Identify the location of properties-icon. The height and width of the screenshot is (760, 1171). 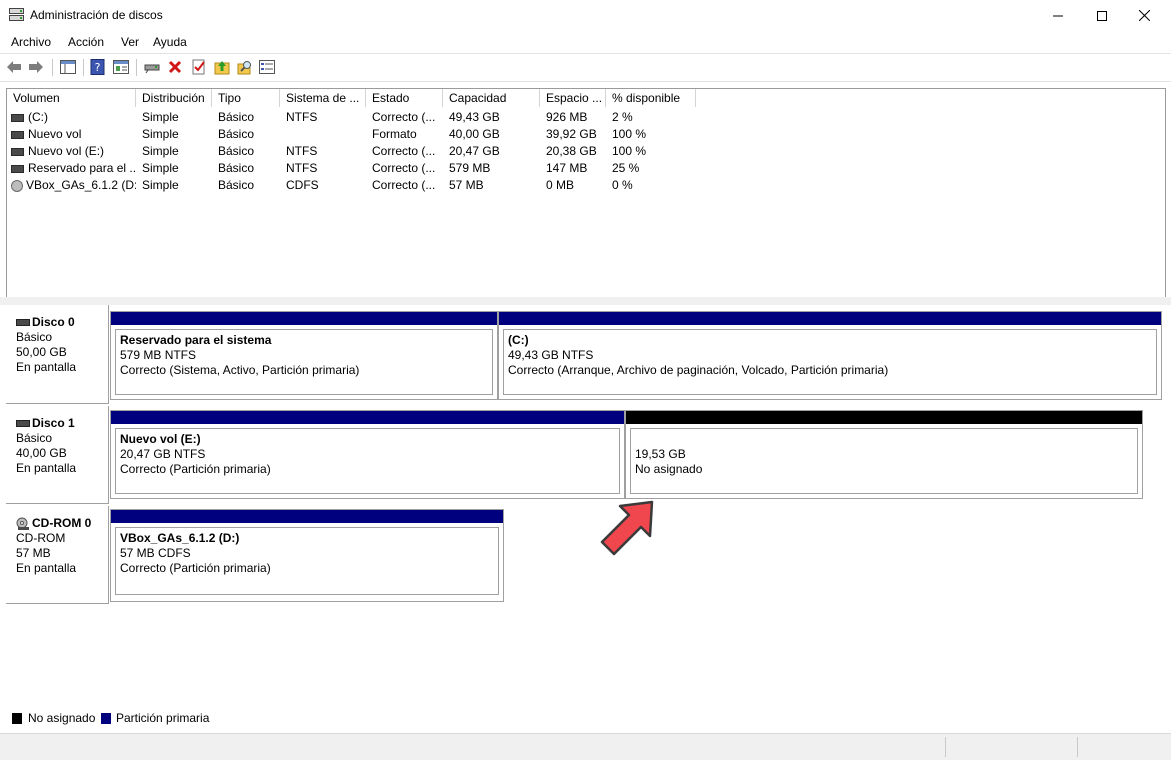
(121, 67).